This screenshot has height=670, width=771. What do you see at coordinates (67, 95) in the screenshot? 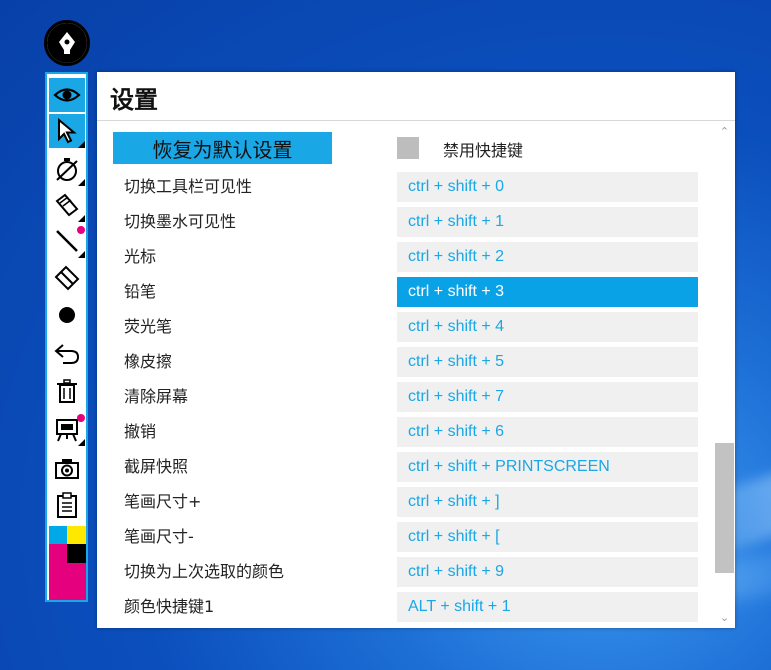
I see `eye-icon` at bounding box center [67, 95].